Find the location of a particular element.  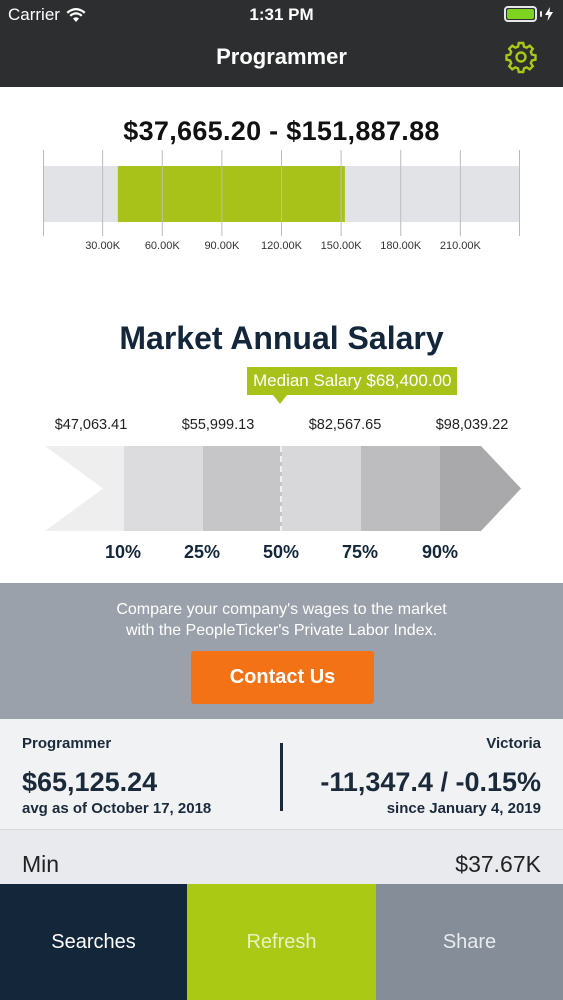

percentile-label-75: 75% is located at coordinates (360, 552).